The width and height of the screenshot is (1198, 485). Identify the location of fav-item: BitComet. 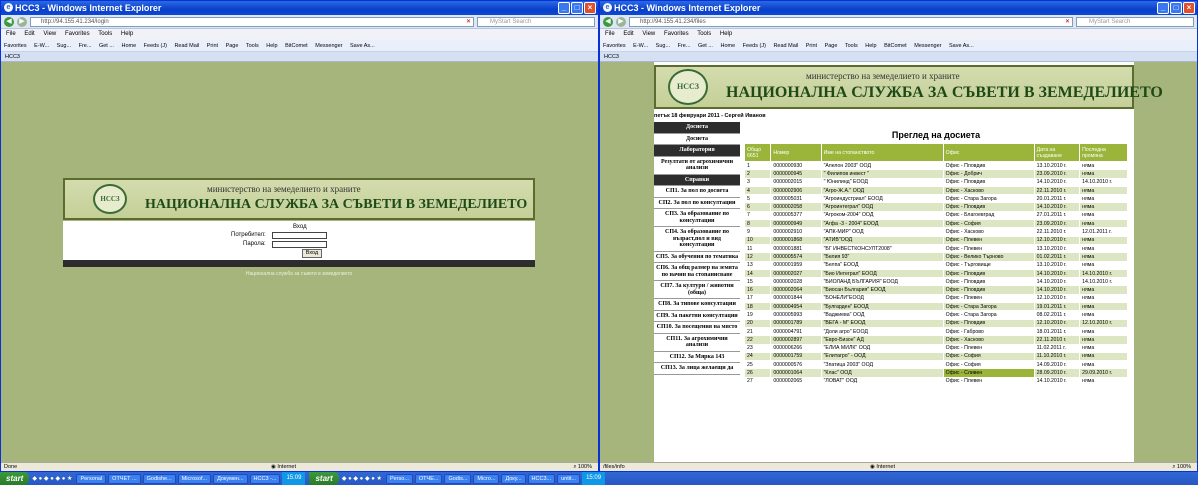
(895, 46).